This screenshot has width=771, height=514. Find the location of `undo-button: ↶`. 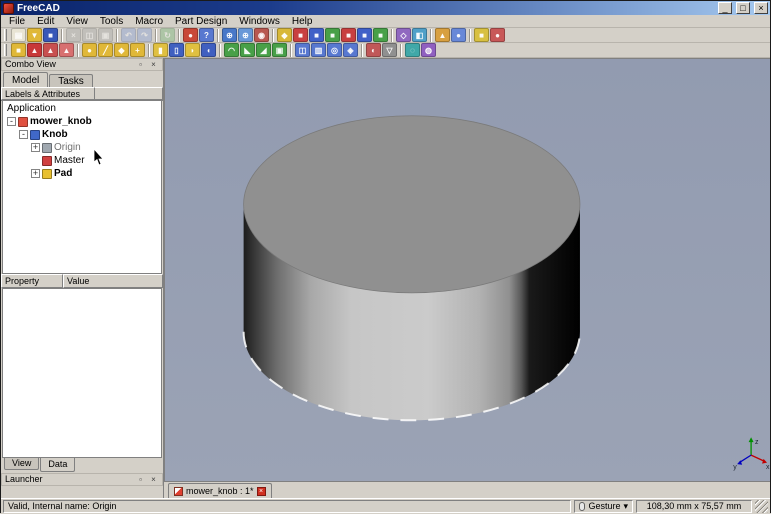

undo-button: ↶ is located at coordinates (128, 35).